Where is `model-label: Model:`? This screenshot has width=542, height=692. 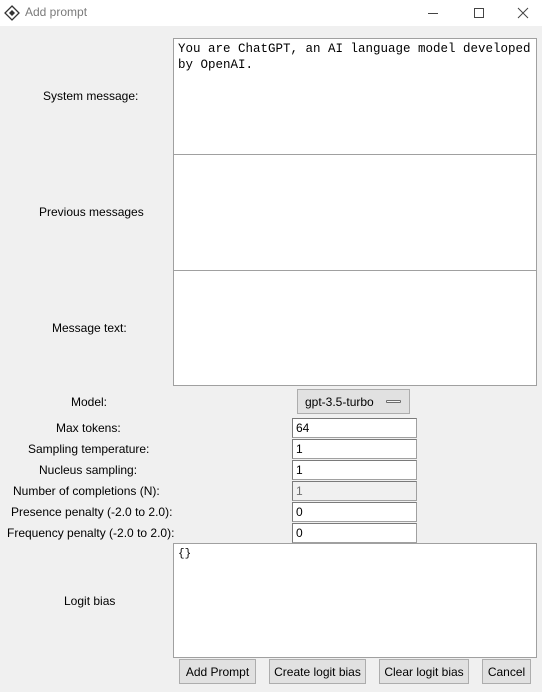
model-label: Model: is located at coordinates (89, 402).